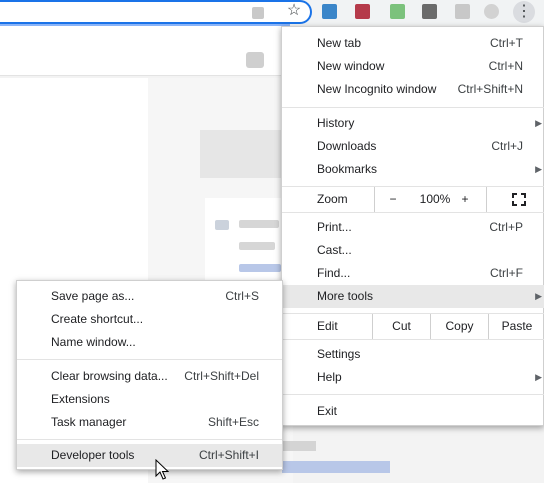 The width and height of the screenshot is (544, 483). I want to click on menu-item-task-manager: Task manager Shift+Esc, so click(149, 422).